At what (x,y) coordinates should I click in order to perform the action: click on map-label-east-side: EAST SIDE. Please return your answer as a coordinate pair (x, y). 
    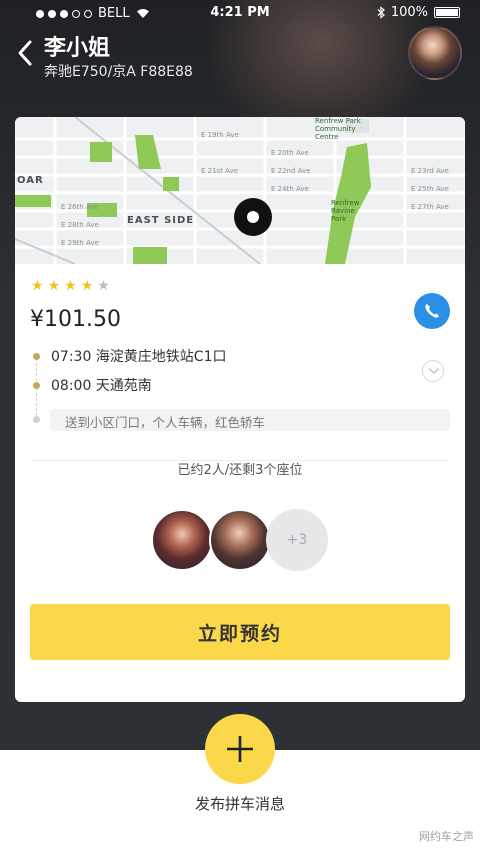
    Looking at the image, I should click on (161, 220).